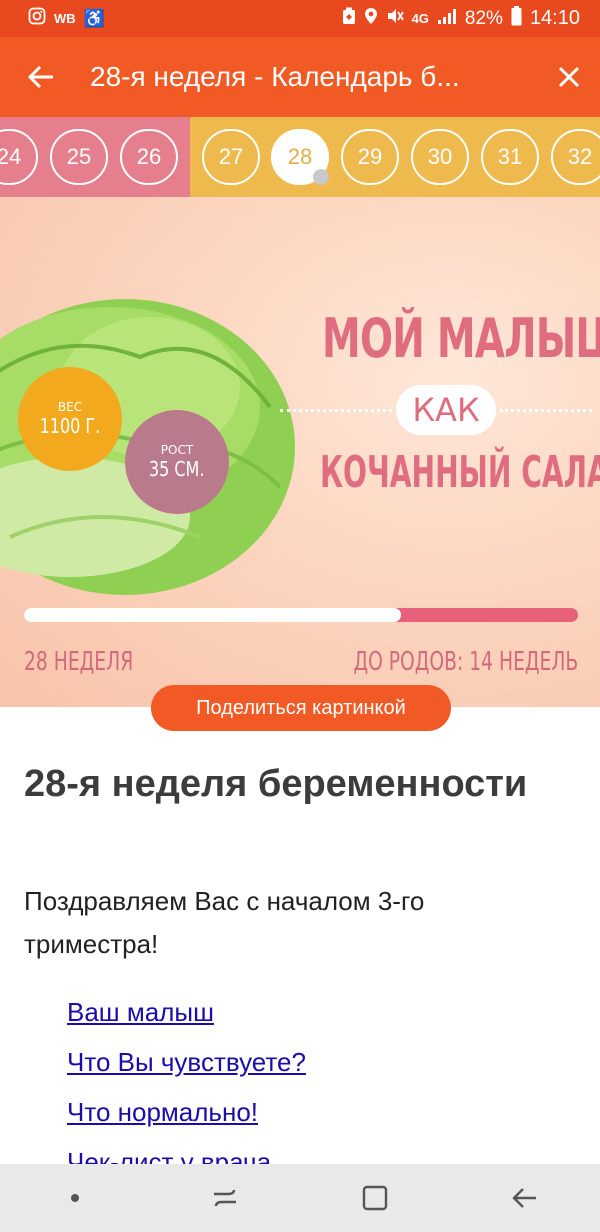 The height and width of the screenshot is (1232, 600). I want to click on height-badge: РОСТ 35 СМ., so click(177, 462).